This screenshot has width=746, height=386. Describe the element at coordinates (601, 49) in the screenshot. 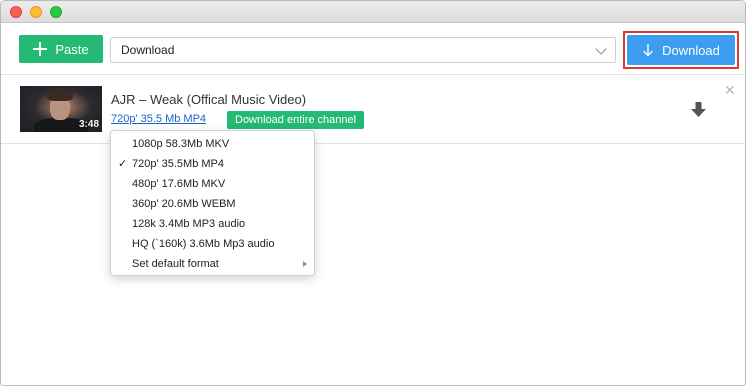

I see `chevron-down-icon` at that location.